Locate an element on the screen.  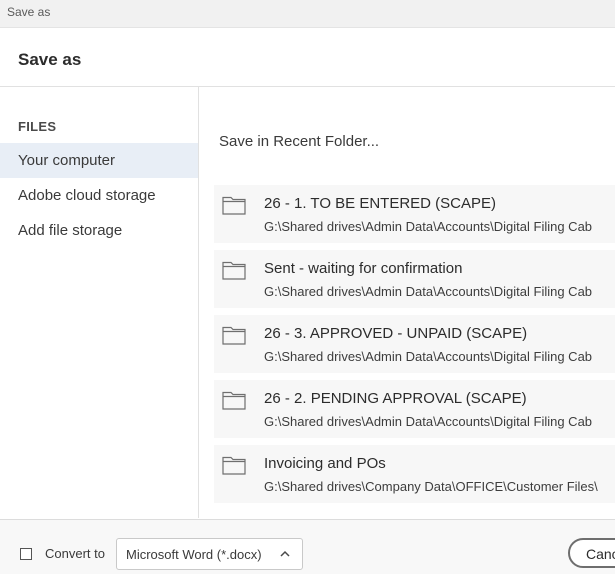
sidebar-item-label: Your computer is located at coordinates (67, 160).